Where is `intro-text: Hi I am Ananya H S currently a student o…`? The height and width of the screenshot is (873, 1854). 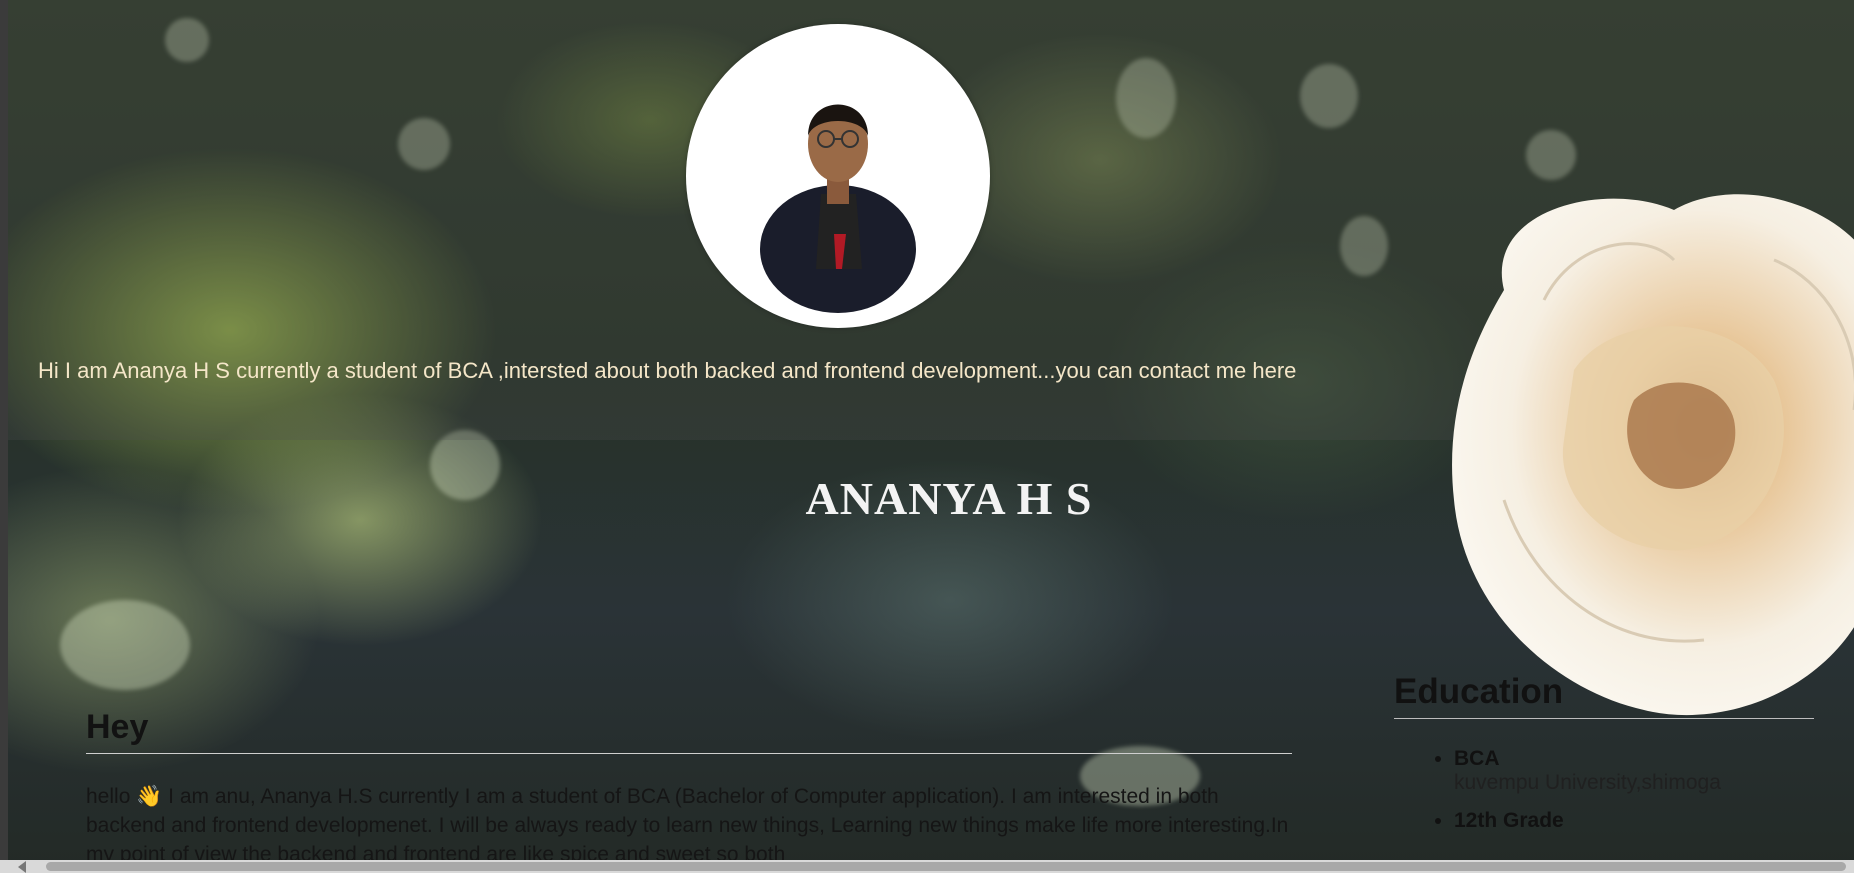 intro-text: Hi I am Ananya H S currently a student o… is located at coordinates (667, 370).